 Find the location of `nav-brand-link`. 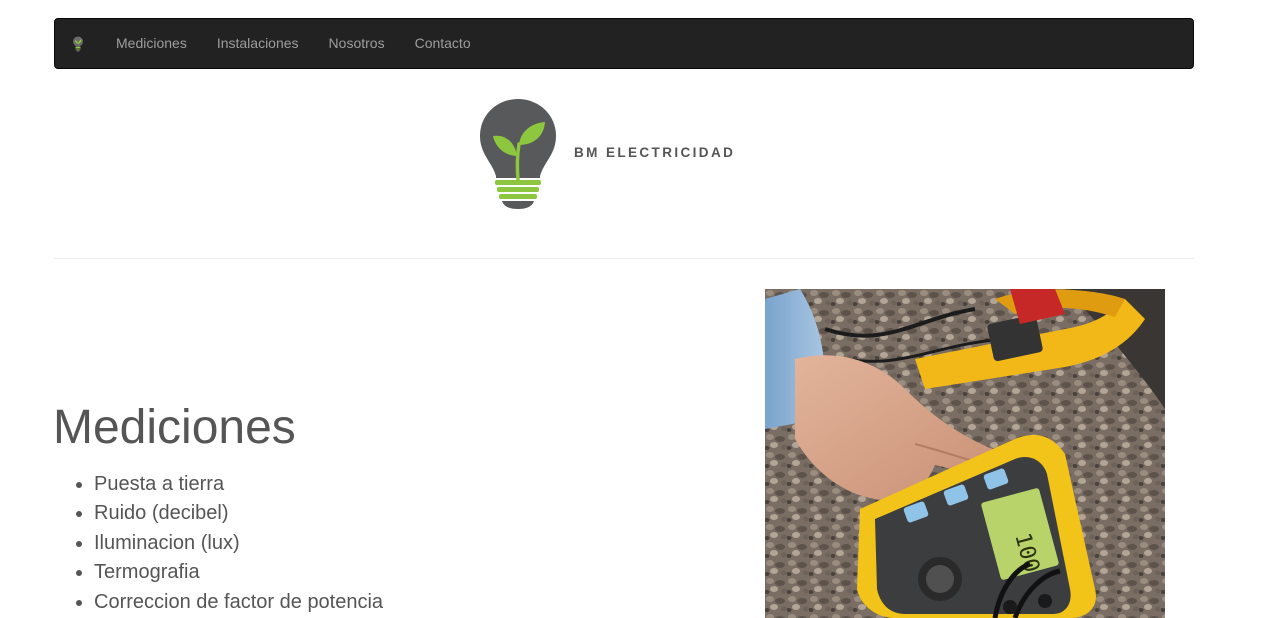

nav-brand-link is located at coordinates (78, 43).